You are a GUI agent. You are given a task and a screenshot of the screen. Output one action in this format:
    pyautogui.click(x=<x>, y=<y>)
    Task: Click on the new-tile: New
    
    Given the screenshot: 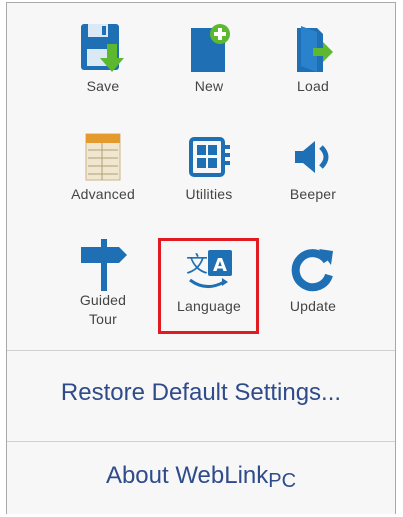 What is the action you would take?
    pyautogui.click(x=209, y=71)
    